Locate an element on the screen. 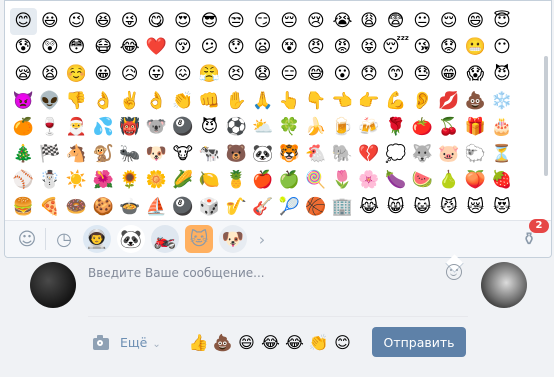 The image size is (554, 377). emoji-cell: 😿 is located at coordinates (475, 207).